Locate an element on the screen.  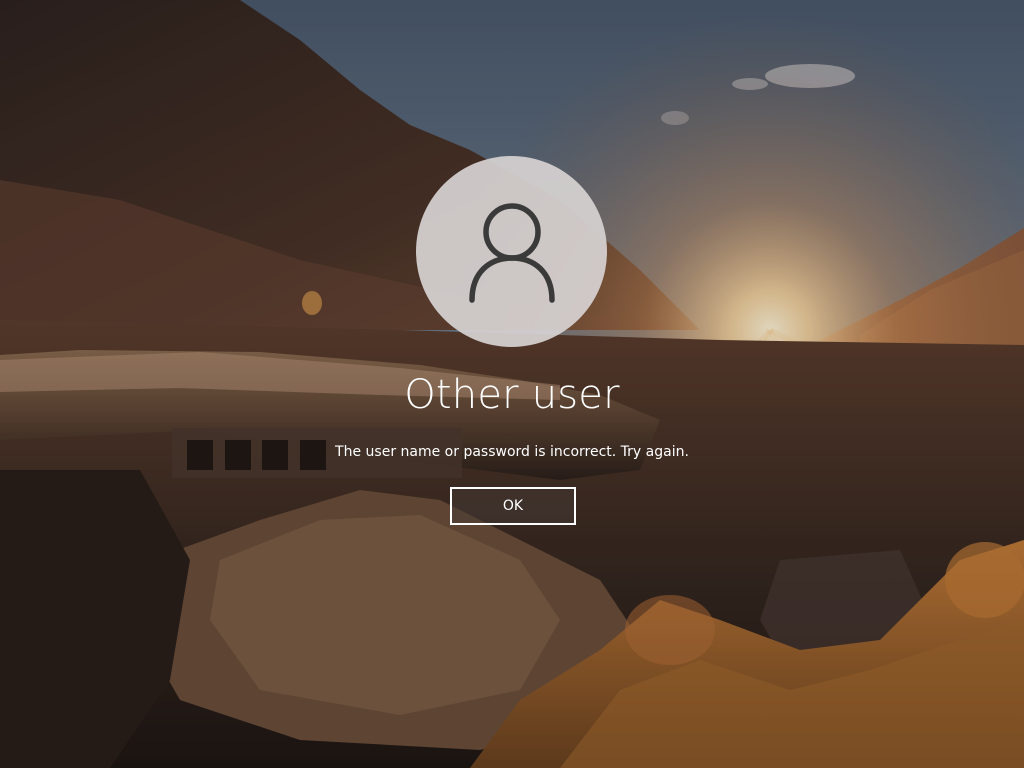
user-avatar is located at coordinates (511, 251).